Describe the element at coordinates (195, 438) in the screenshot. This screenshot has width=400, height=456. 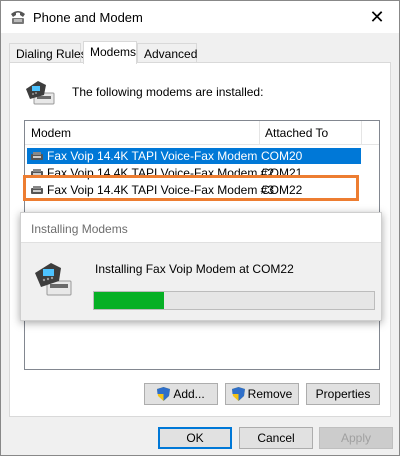
I see `ok-button: OK` at that location.